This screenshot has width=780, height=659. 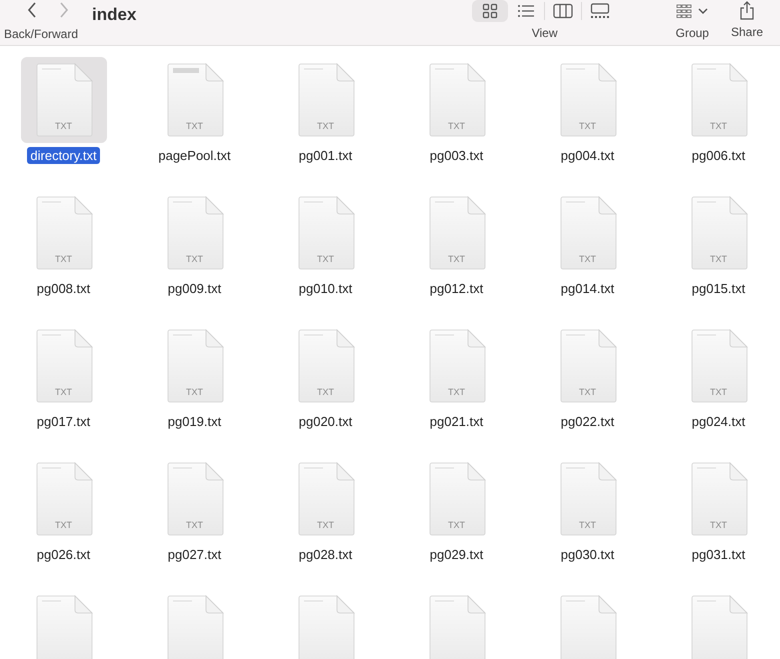 What do you see at coordinates (545, 33) in the screenshot?
I see `toolbar-label: View` at bounding box center [545, 33].